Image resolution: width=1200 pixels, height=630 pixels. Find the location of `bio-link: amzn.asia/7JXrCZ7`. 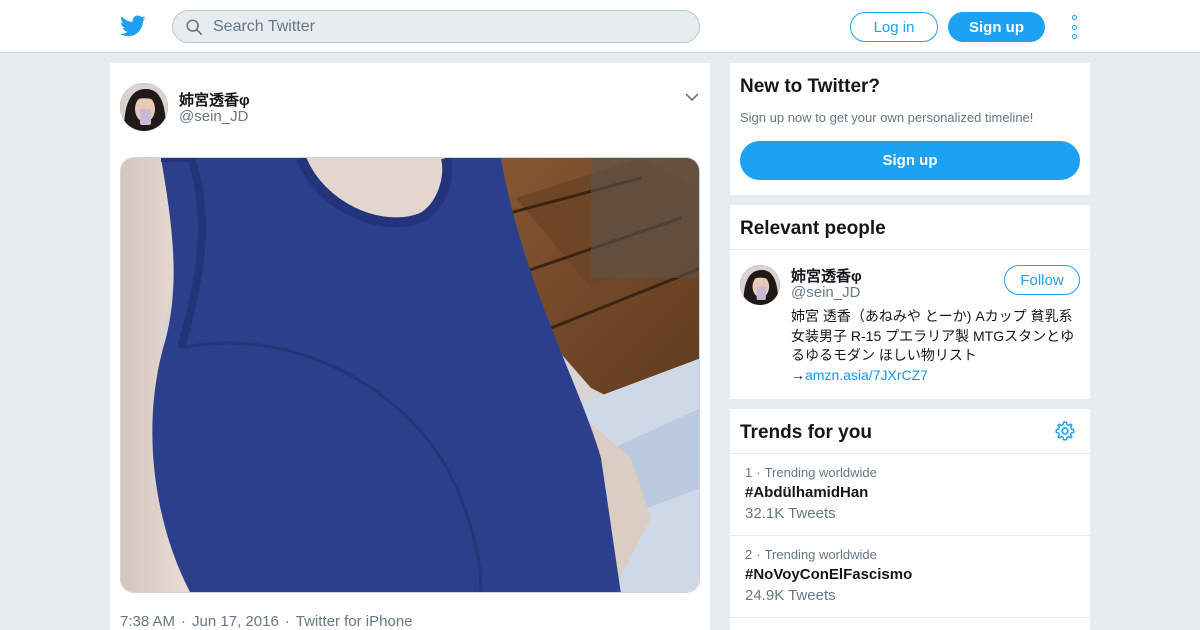

bio-link: amzn.asia/7JXrCZ7 is located at coordinates (866, 375).